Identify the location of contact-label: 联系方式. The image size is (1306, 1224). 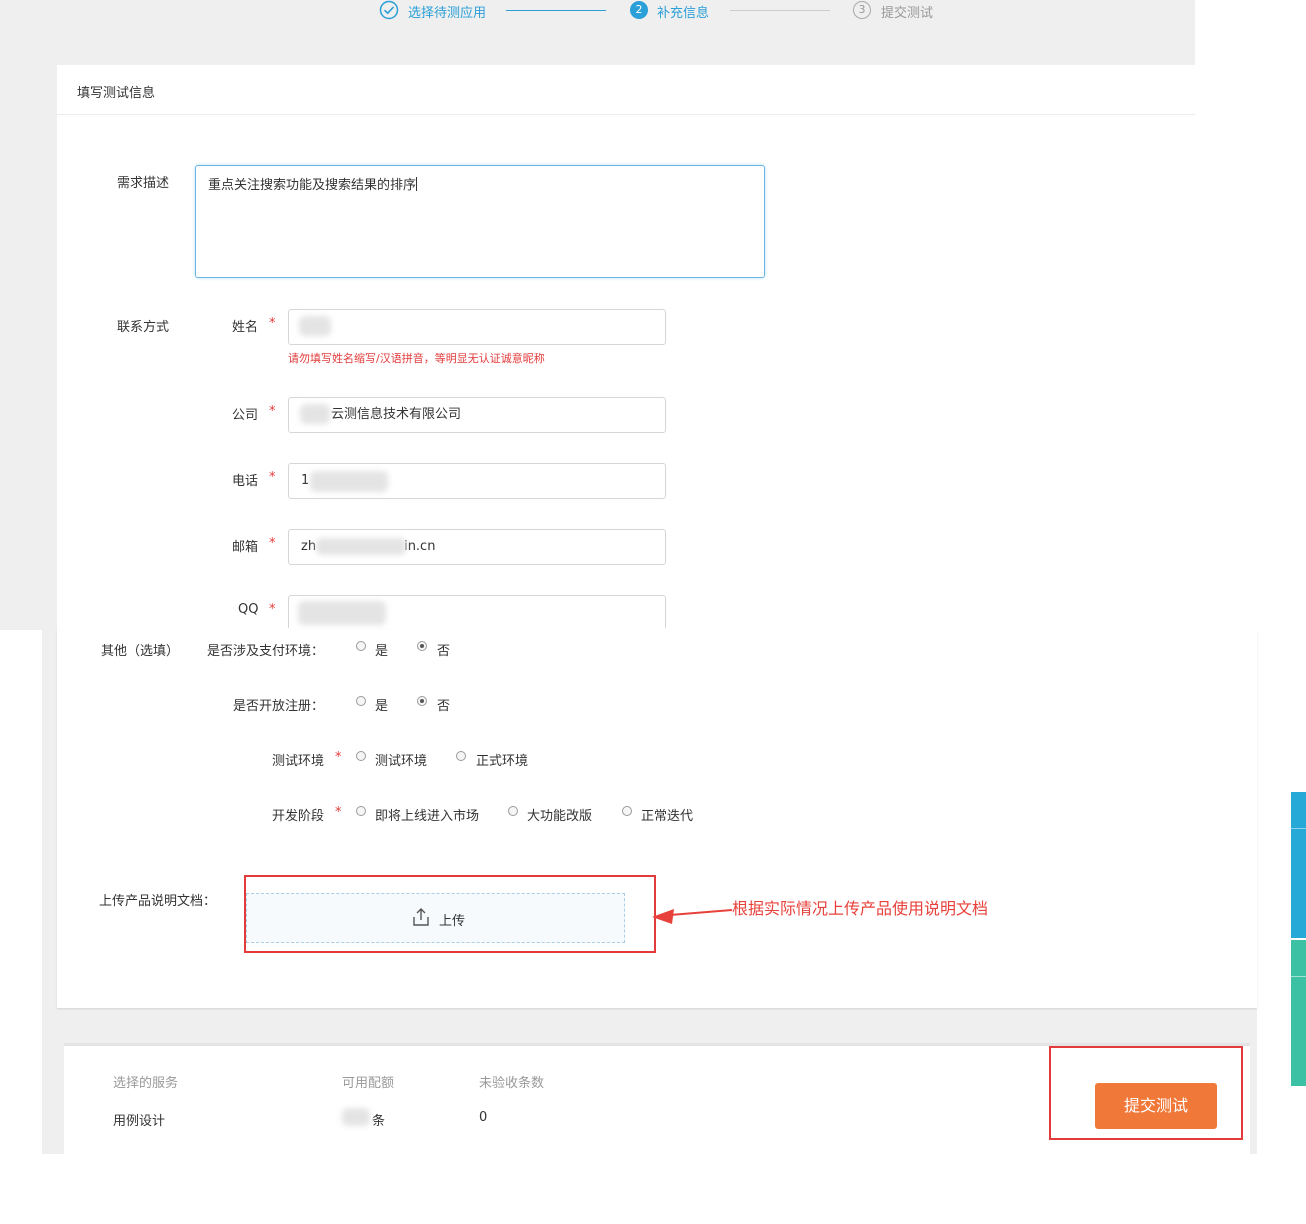
(143, 327).